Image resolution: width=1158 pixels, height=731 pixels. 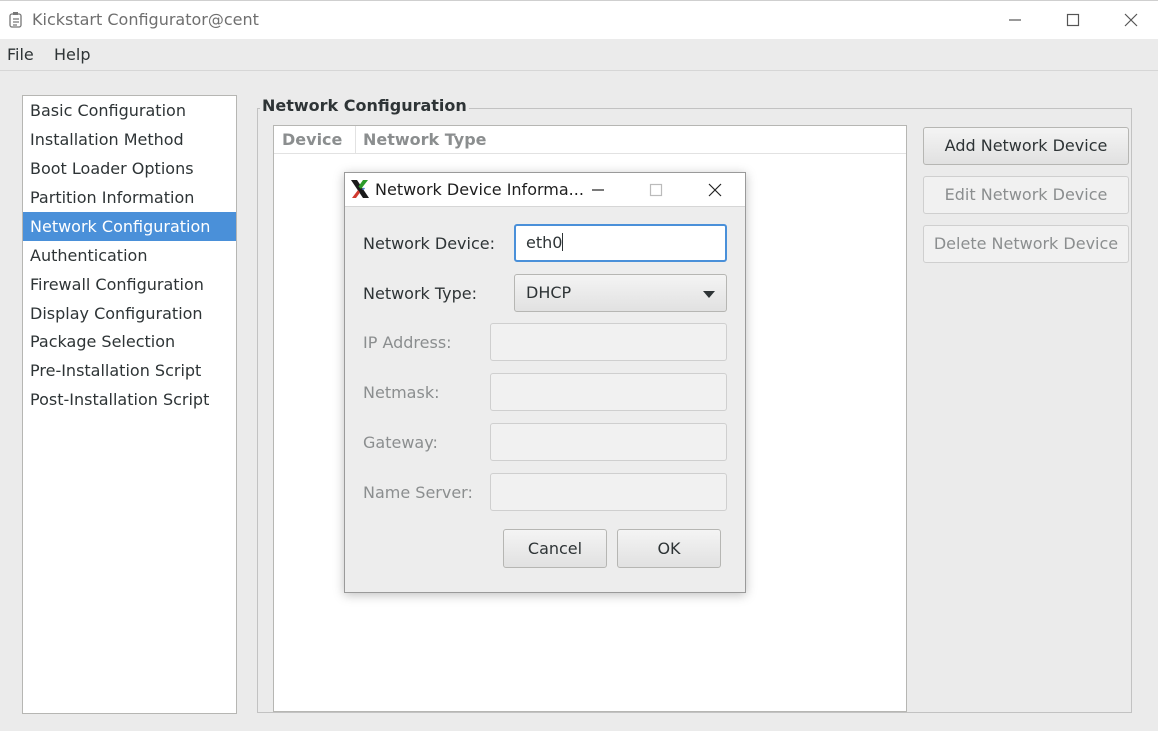 I want to click on menu-bar: File Help, so click(x=579, y=55).